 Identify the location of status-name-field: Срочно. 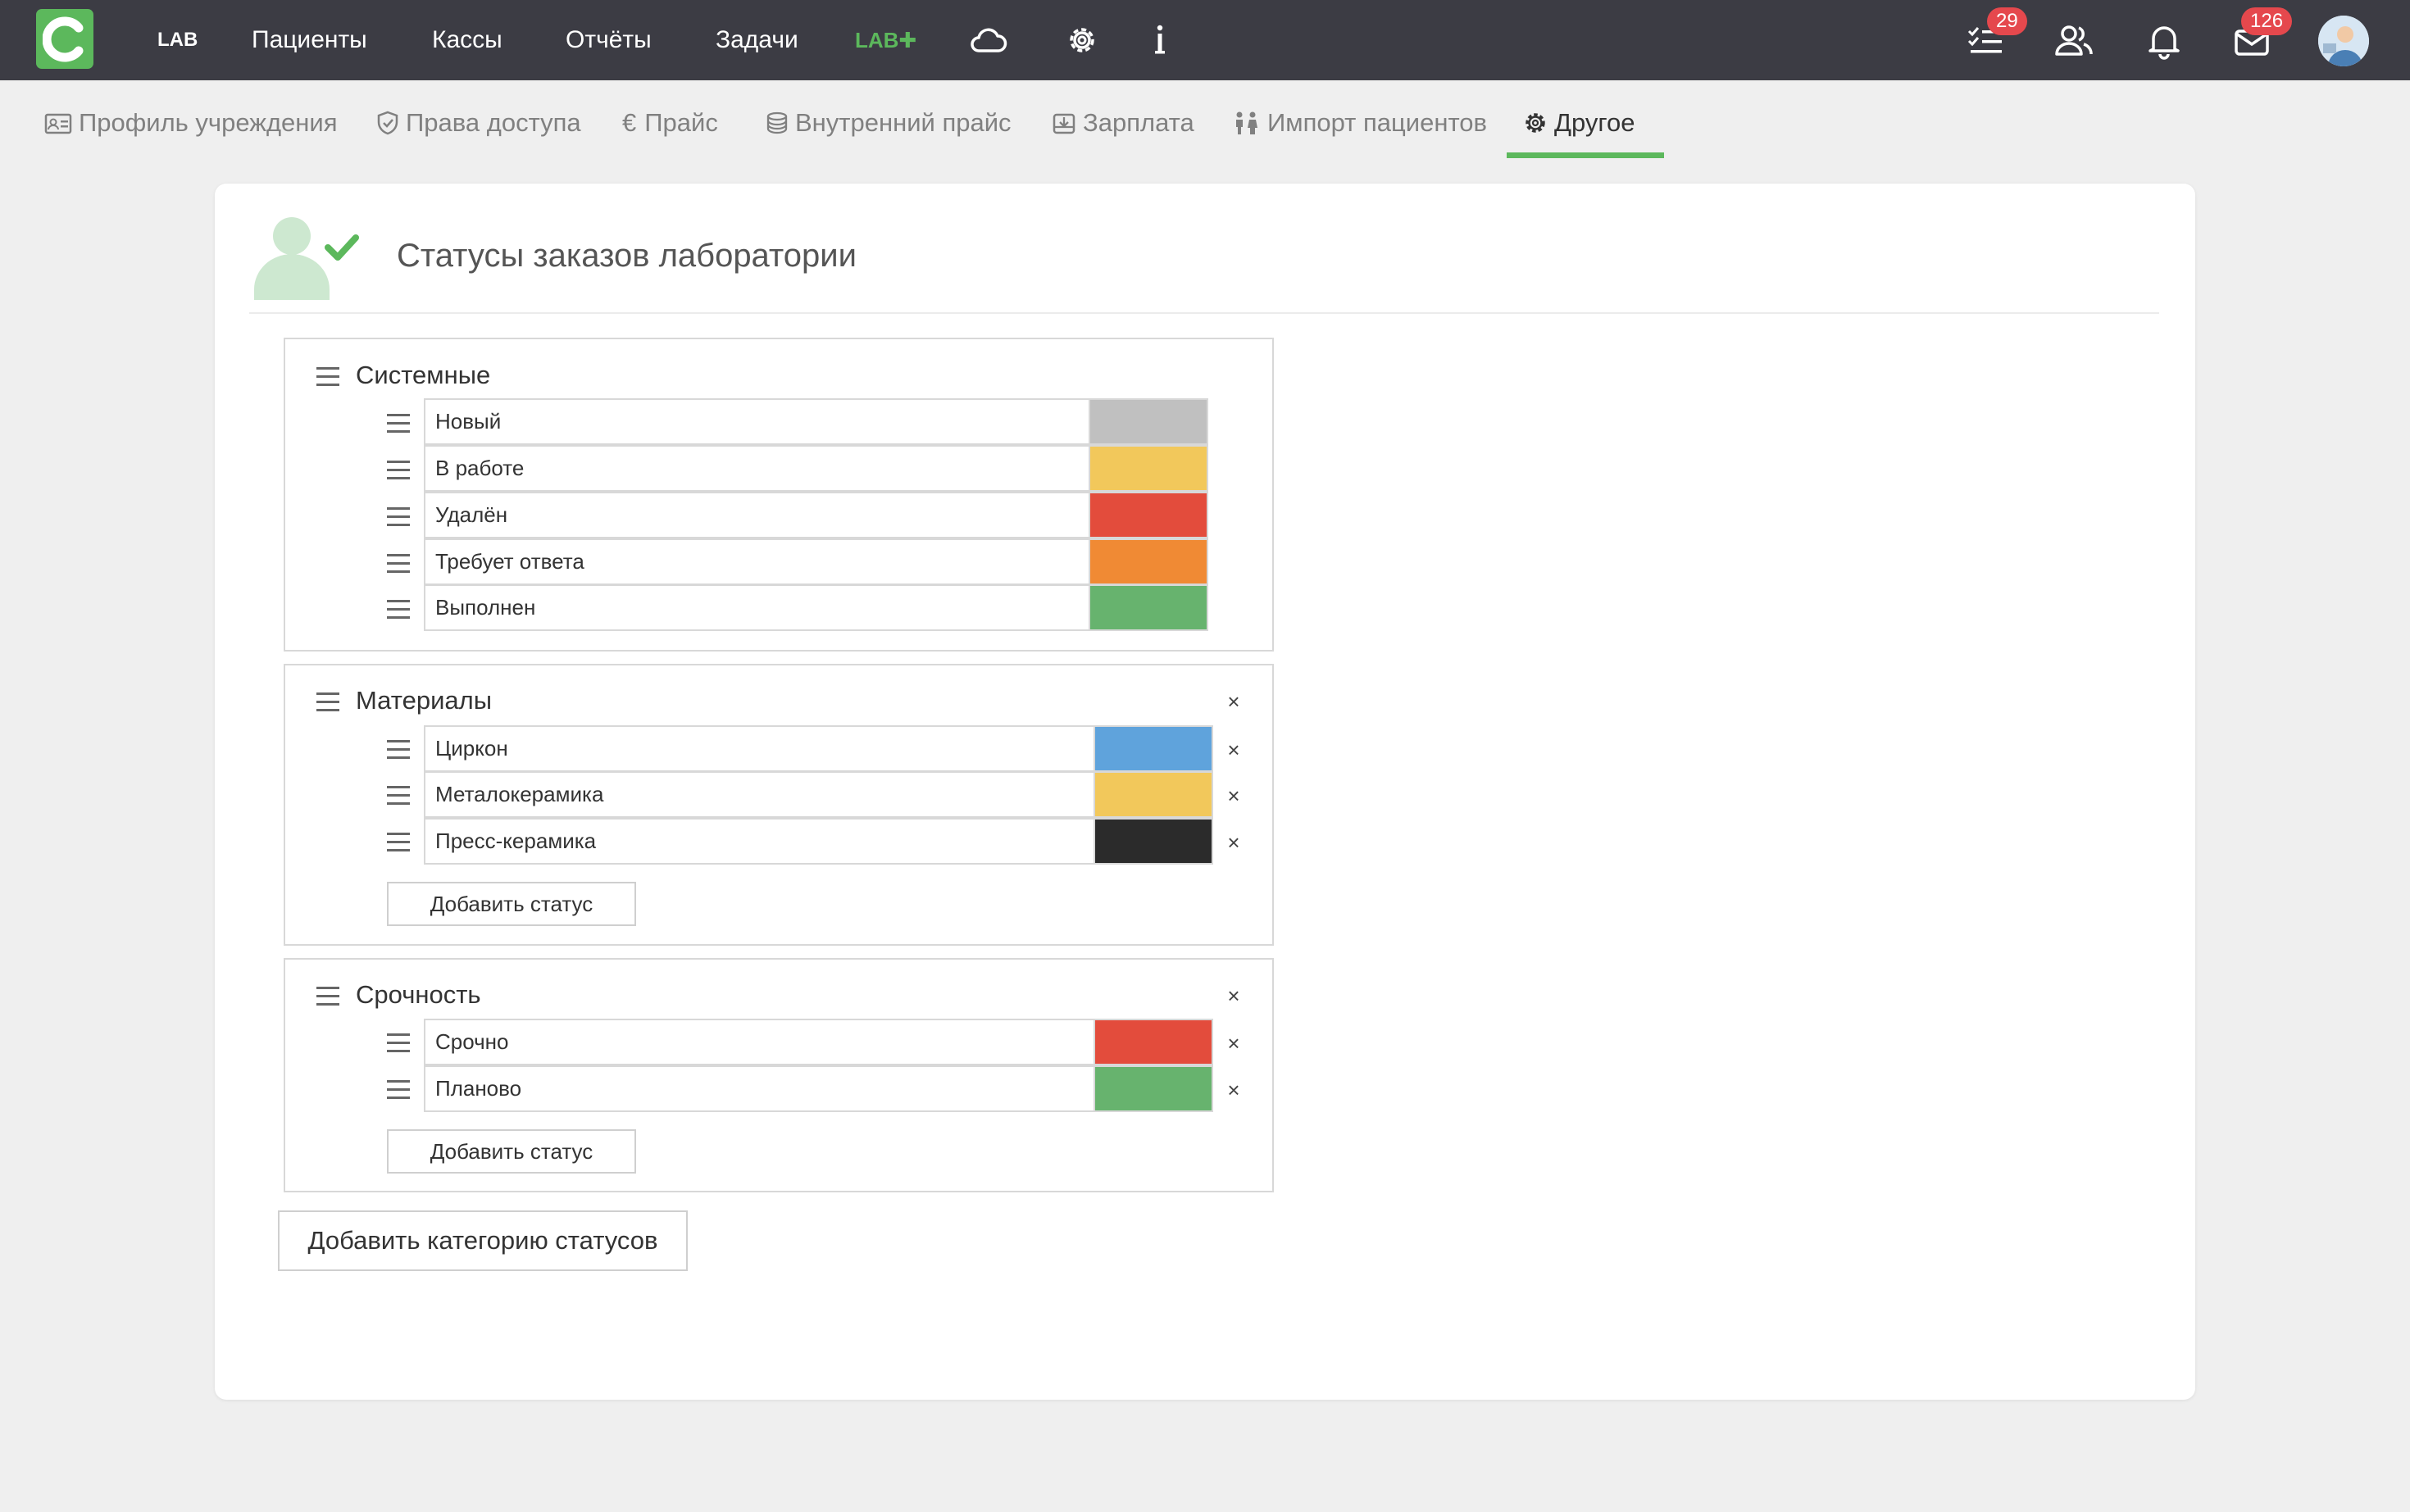
(760, 1042).